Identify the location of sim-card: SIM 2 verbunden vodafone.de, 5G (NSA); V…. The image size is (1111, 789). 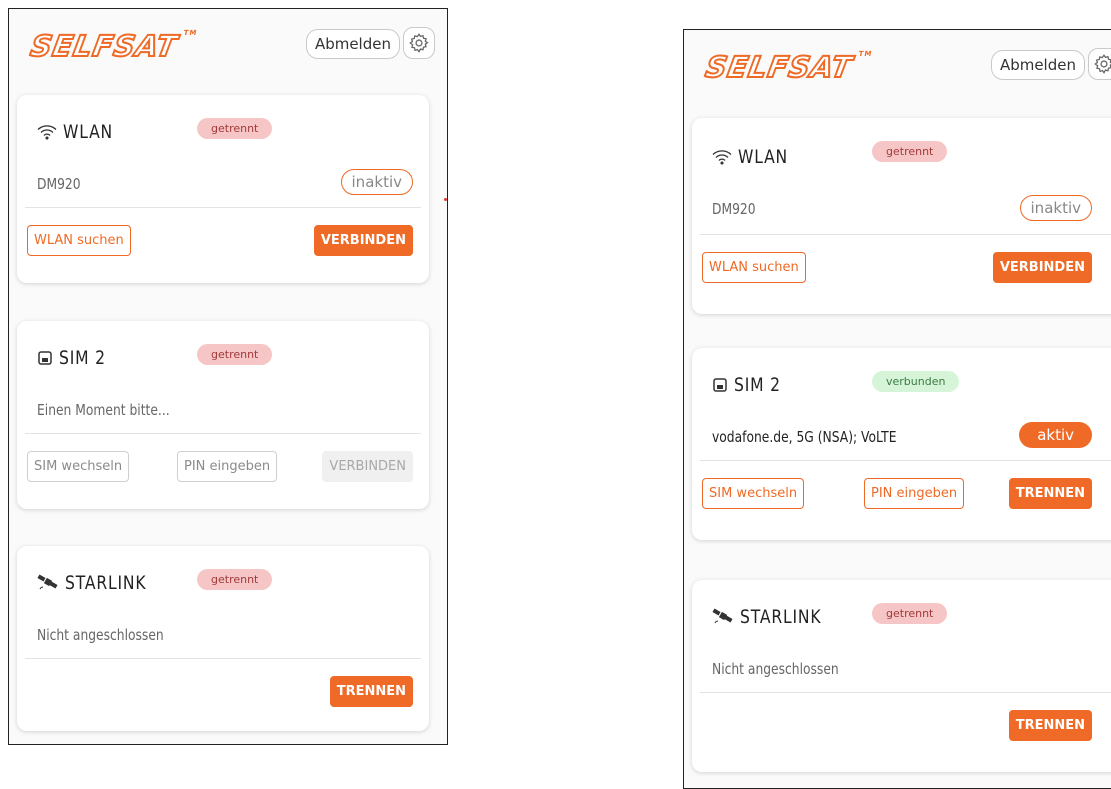
(901, 444).